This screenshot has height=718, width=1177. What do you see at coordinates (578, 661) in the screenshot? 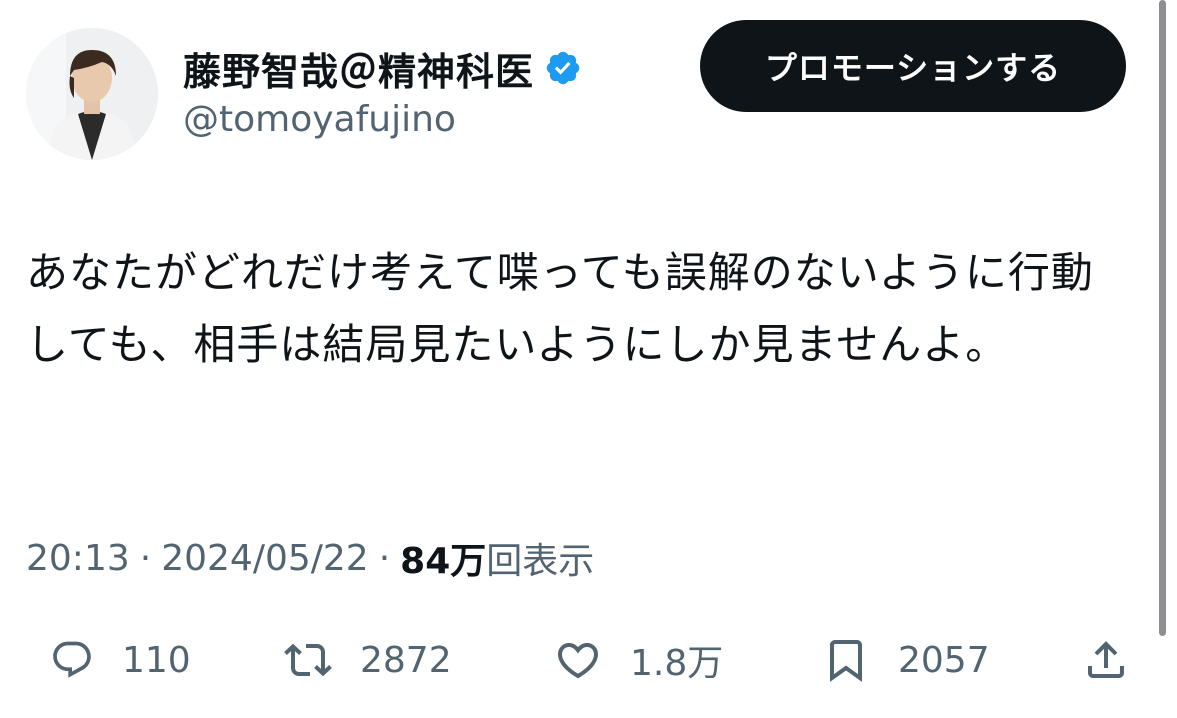
I see `heart-icon` at bounding box center [578, 661].